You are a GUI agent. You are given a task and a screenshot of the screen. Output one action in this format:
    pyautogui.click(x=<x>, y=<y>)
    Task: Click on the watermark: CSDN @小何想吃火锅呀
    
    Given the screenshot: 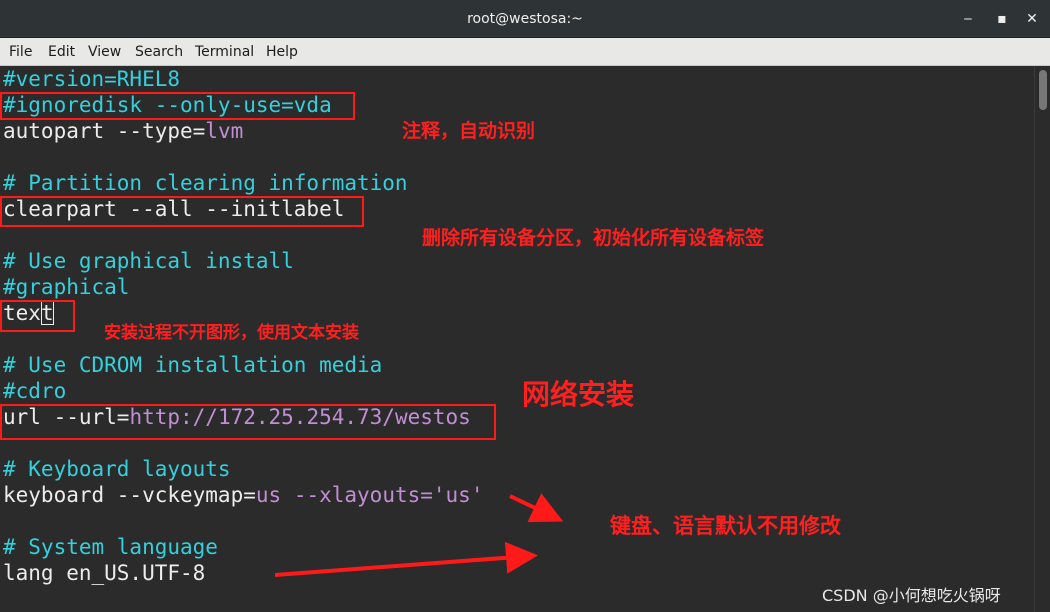 What is the action you would take?
    pyautogui.click(x=911, y=595)
    